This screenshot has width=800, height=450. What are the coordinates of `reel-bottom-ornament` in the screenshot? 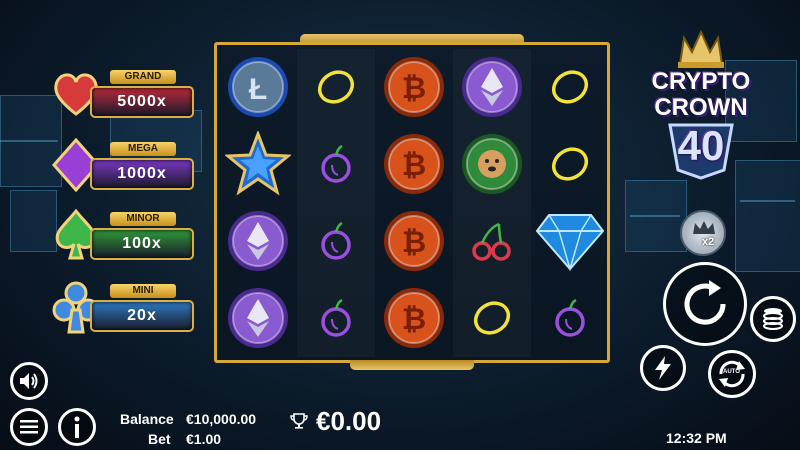 It's located at (412, 365).